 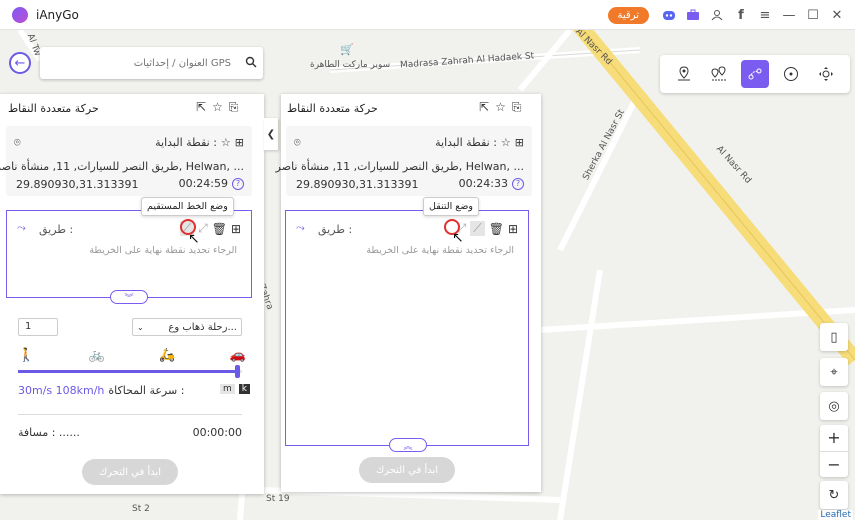 What do you see at coordinates (167, 355) in the screenshot?
I see `scooter-icon: 🛵` at bounding box center [167, 355].